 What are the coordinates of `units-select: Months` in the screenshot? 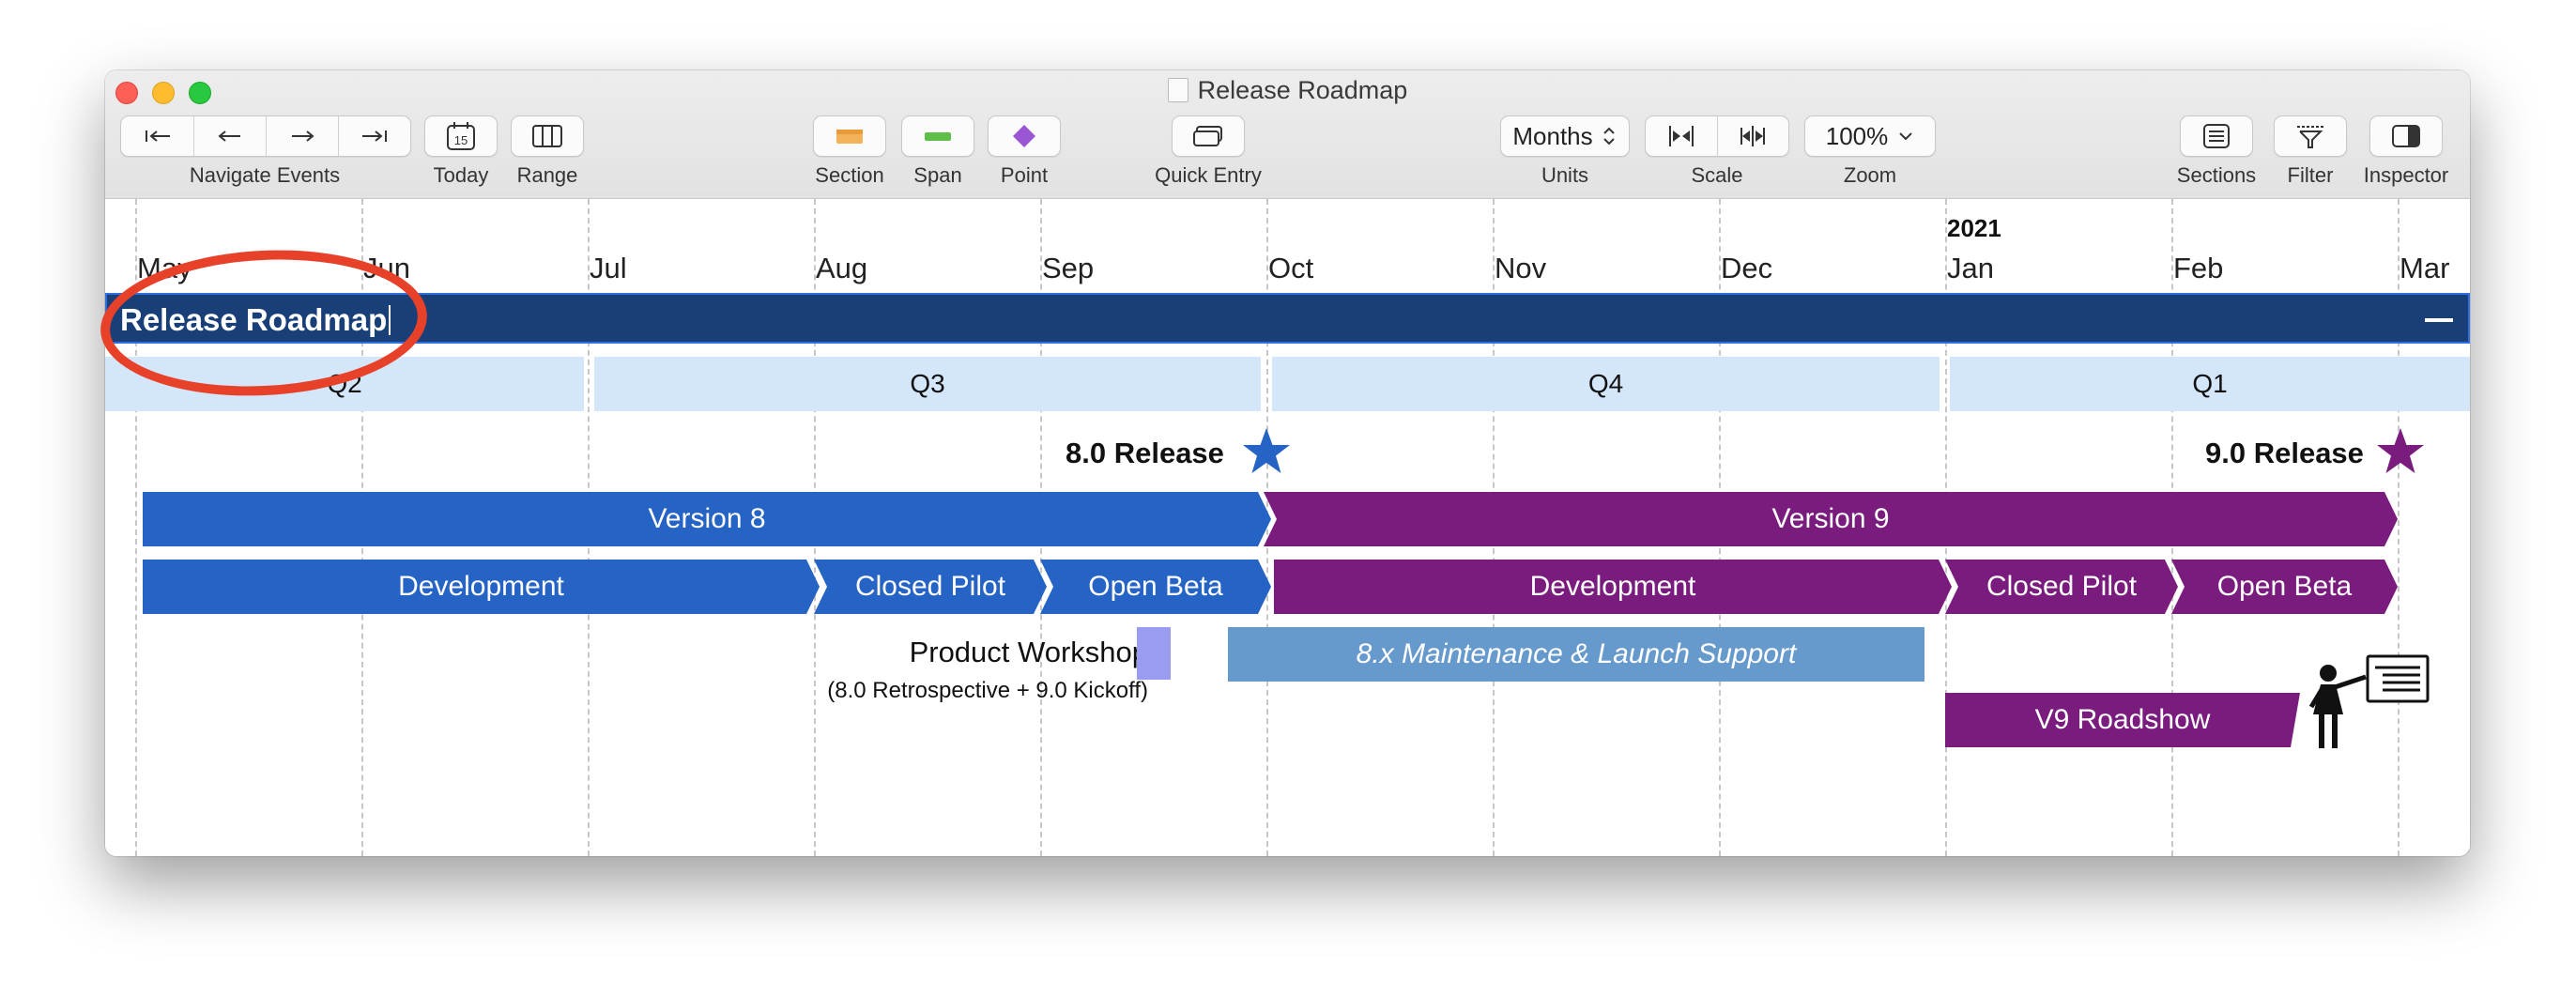 It's located at (1565, 136).